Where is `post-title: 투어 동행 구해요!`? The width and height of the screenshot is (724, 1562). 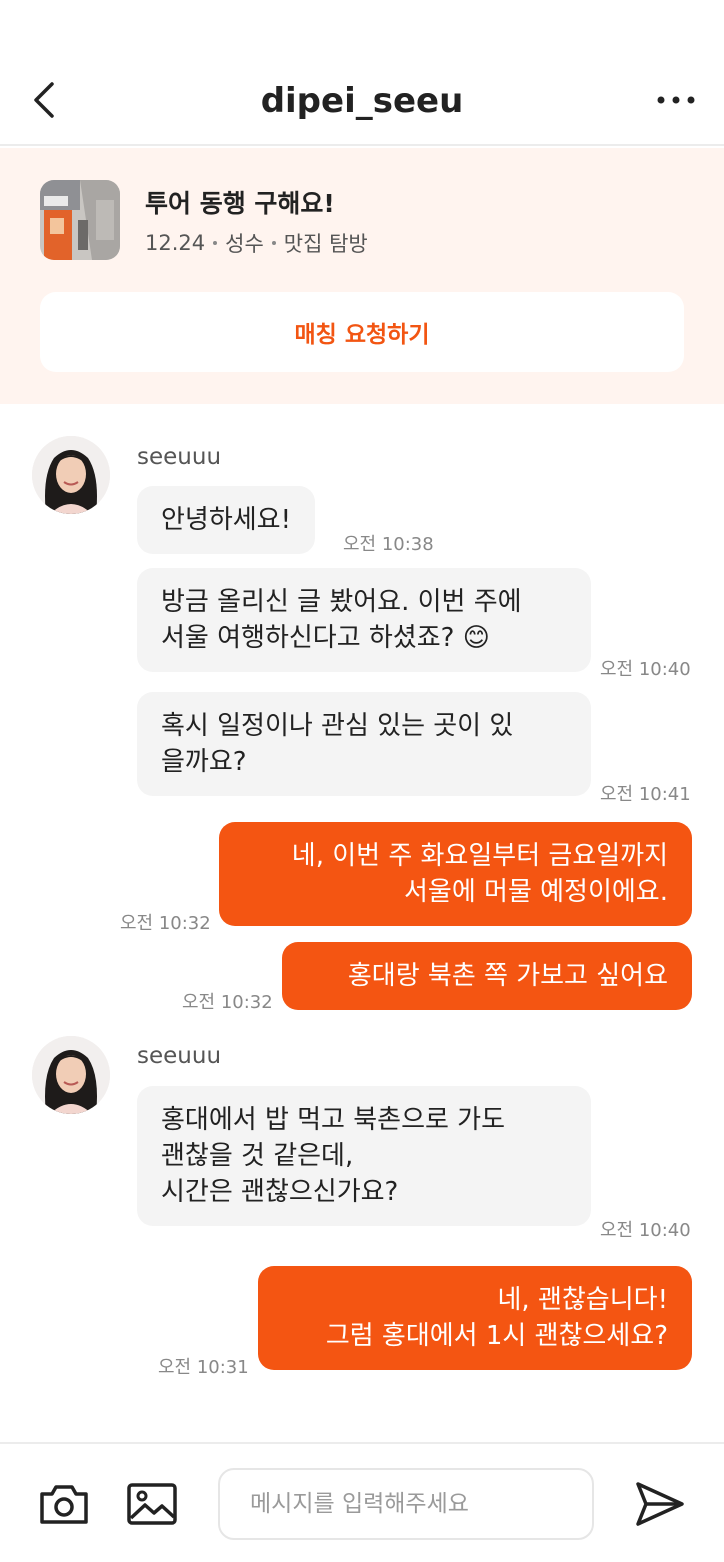
post-title: 투어 동행 구해요! is located at coordinates (240, 203).